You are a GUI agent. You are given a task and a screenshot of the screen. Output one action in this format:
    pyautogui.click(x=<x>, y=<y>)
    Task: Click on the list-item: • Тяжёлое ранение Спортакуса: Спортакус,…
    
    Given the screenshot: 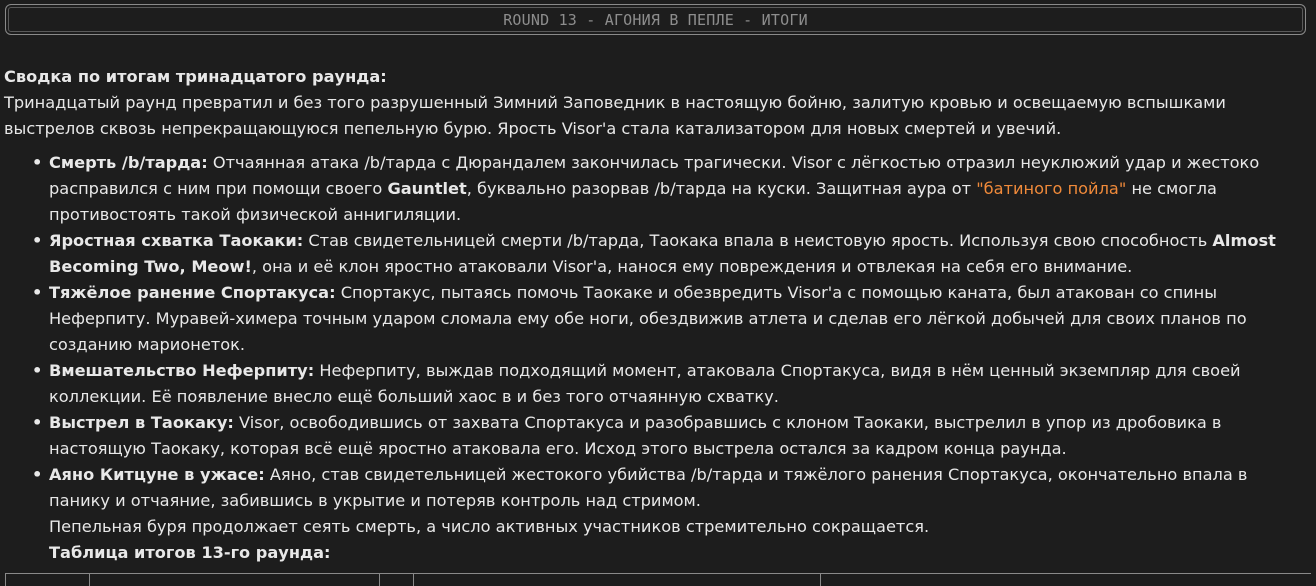 What is the action you would take?
    pyautogui.click(x=672, y=319)
    